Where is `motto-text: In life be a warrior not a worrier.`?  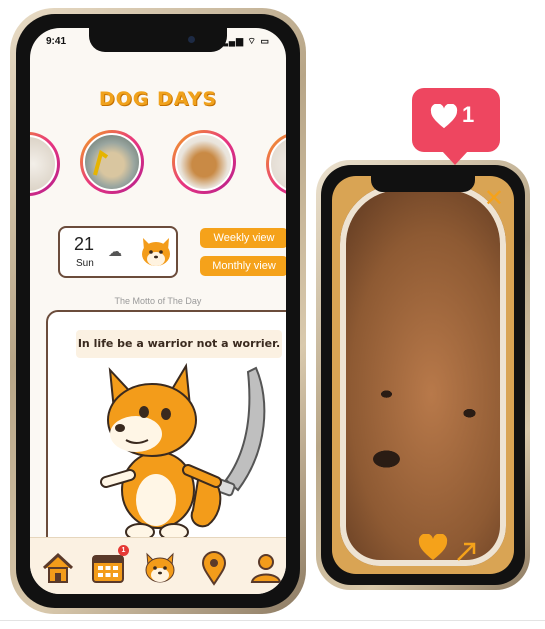
motto-text: In life be a warrior not a worrier. is located at coordinates (179, 344).